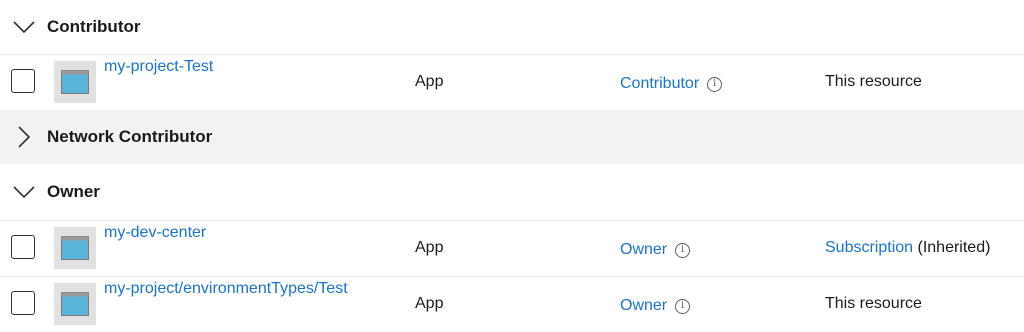 Image resolution: width=1024 pixels, height=332 pixels. Describe the element at coordinates (94, 26) in the screenshot. I see `group-label: Contributor` at that location.